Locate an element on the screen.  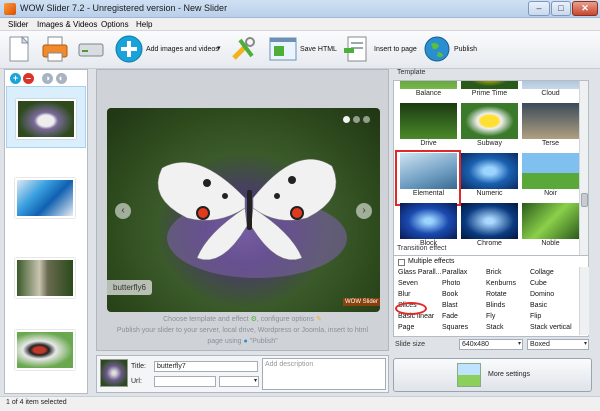
move-up-icon: ◑ is located at coordinates (47, 78).